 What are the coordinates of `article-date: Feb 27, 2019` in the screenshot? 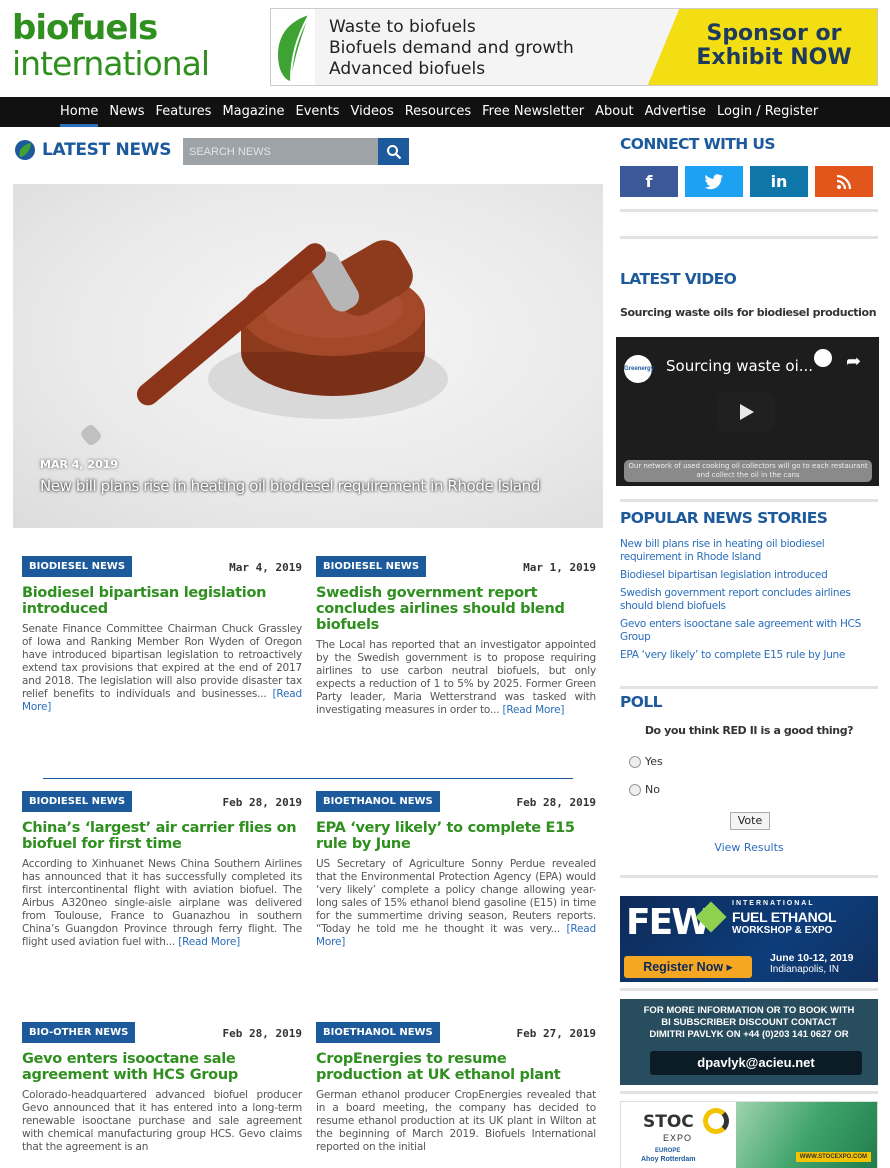 It's located at (556, 1033).